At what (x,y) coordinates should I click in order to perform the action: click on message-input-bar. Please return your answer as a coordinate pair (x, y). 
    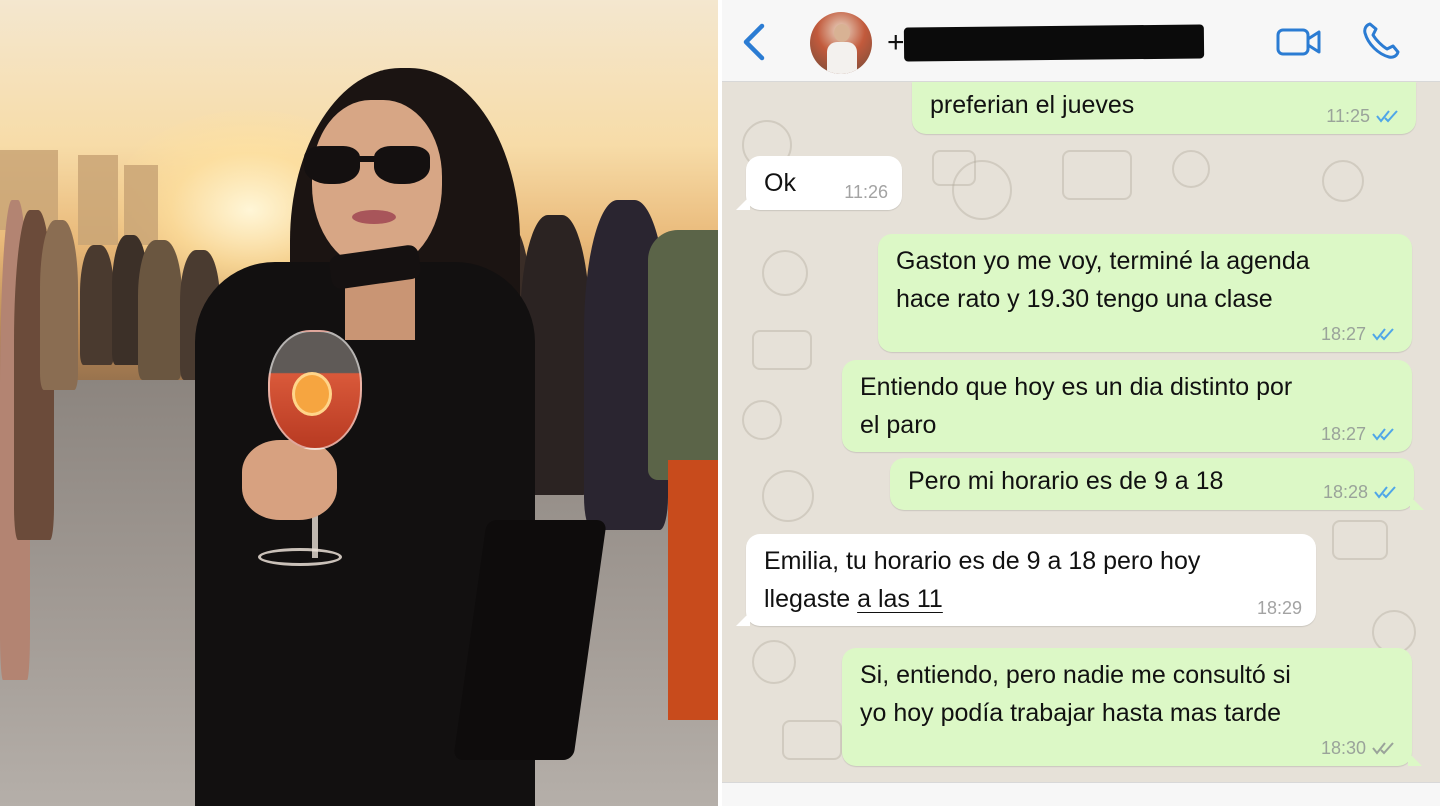
    Looking at the image, I should click on (1081, 794).